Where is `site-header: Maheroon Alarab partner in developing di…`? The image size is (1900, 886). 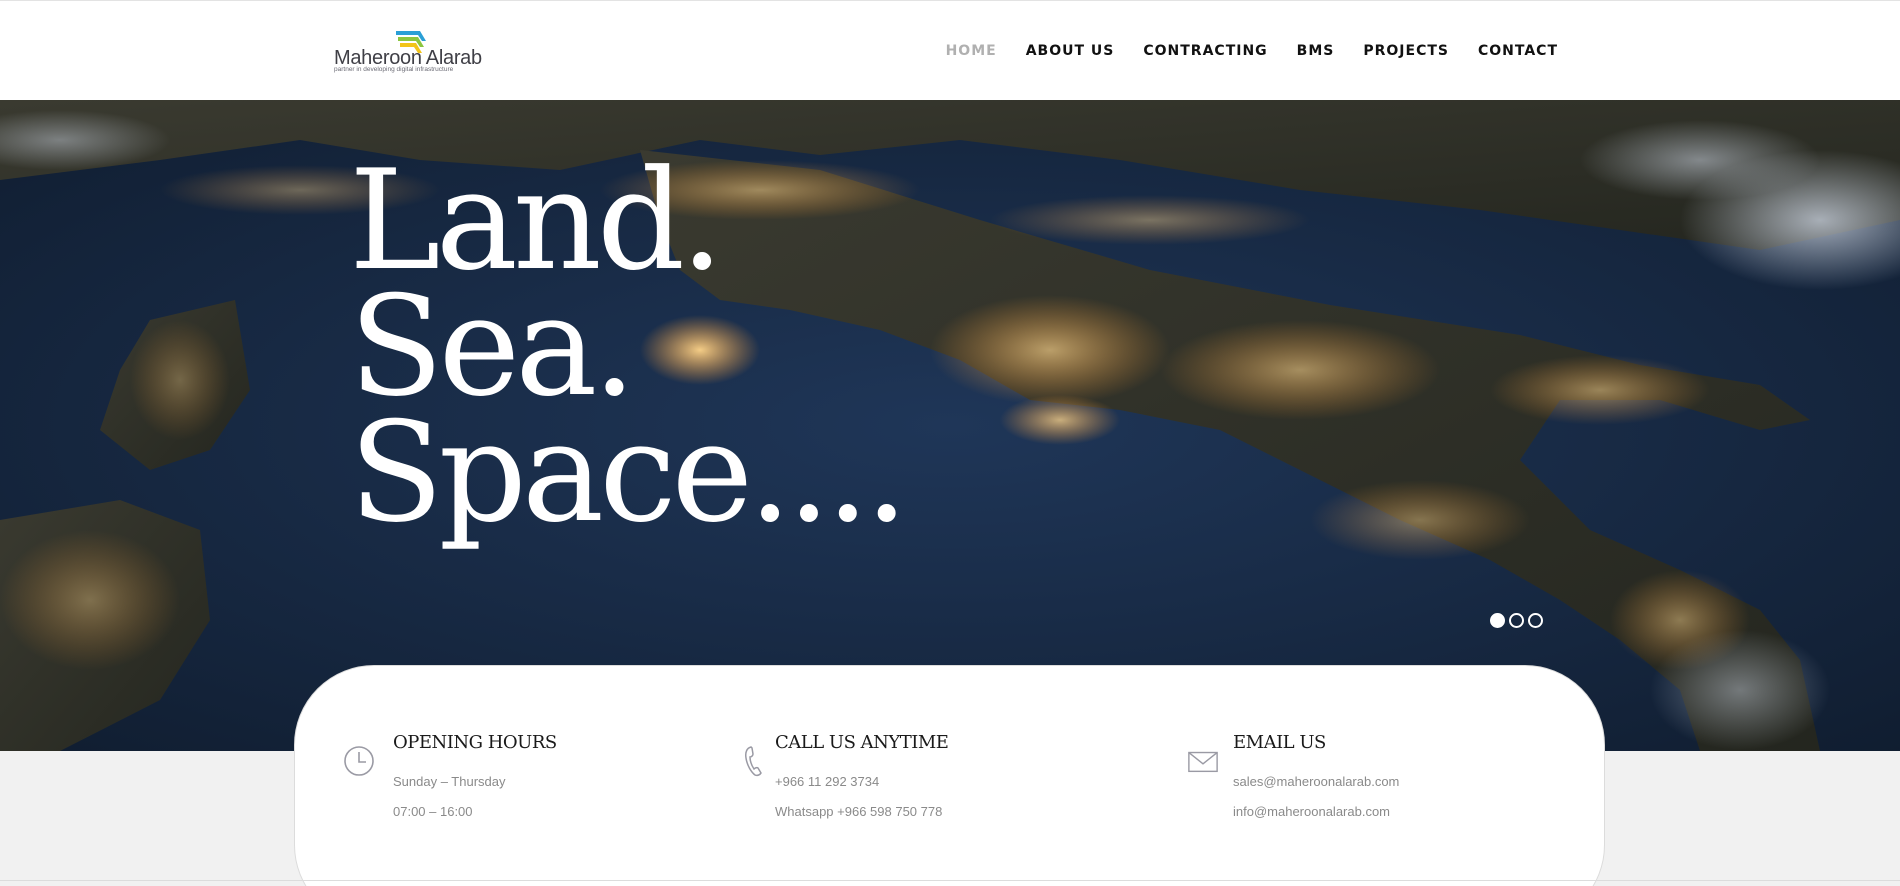 site-header: Maheroon Alarab partner in developing di… is located at coordinates (950, 50).